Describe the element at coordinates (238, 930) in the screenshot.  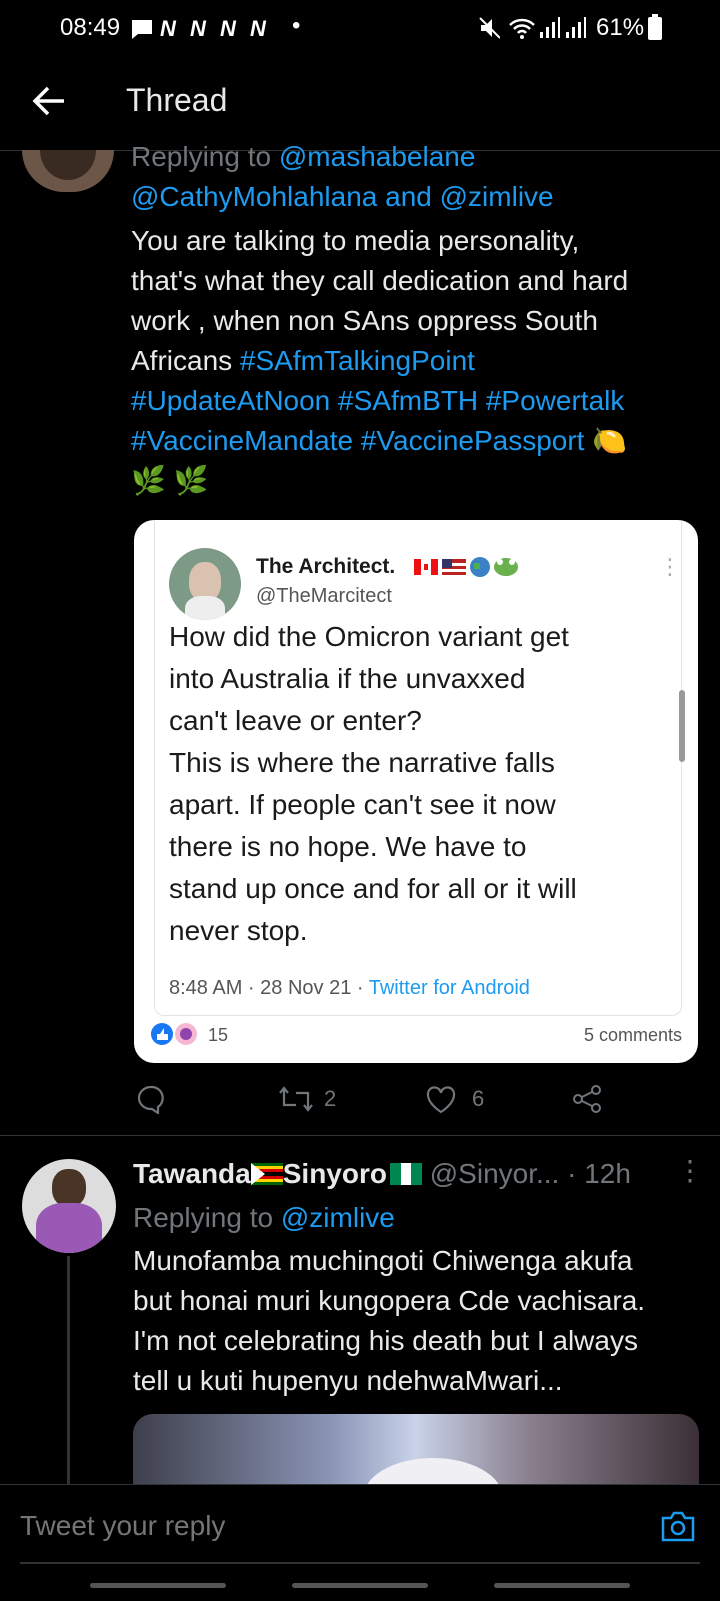
I see `embed-line: never stop.` at that location.